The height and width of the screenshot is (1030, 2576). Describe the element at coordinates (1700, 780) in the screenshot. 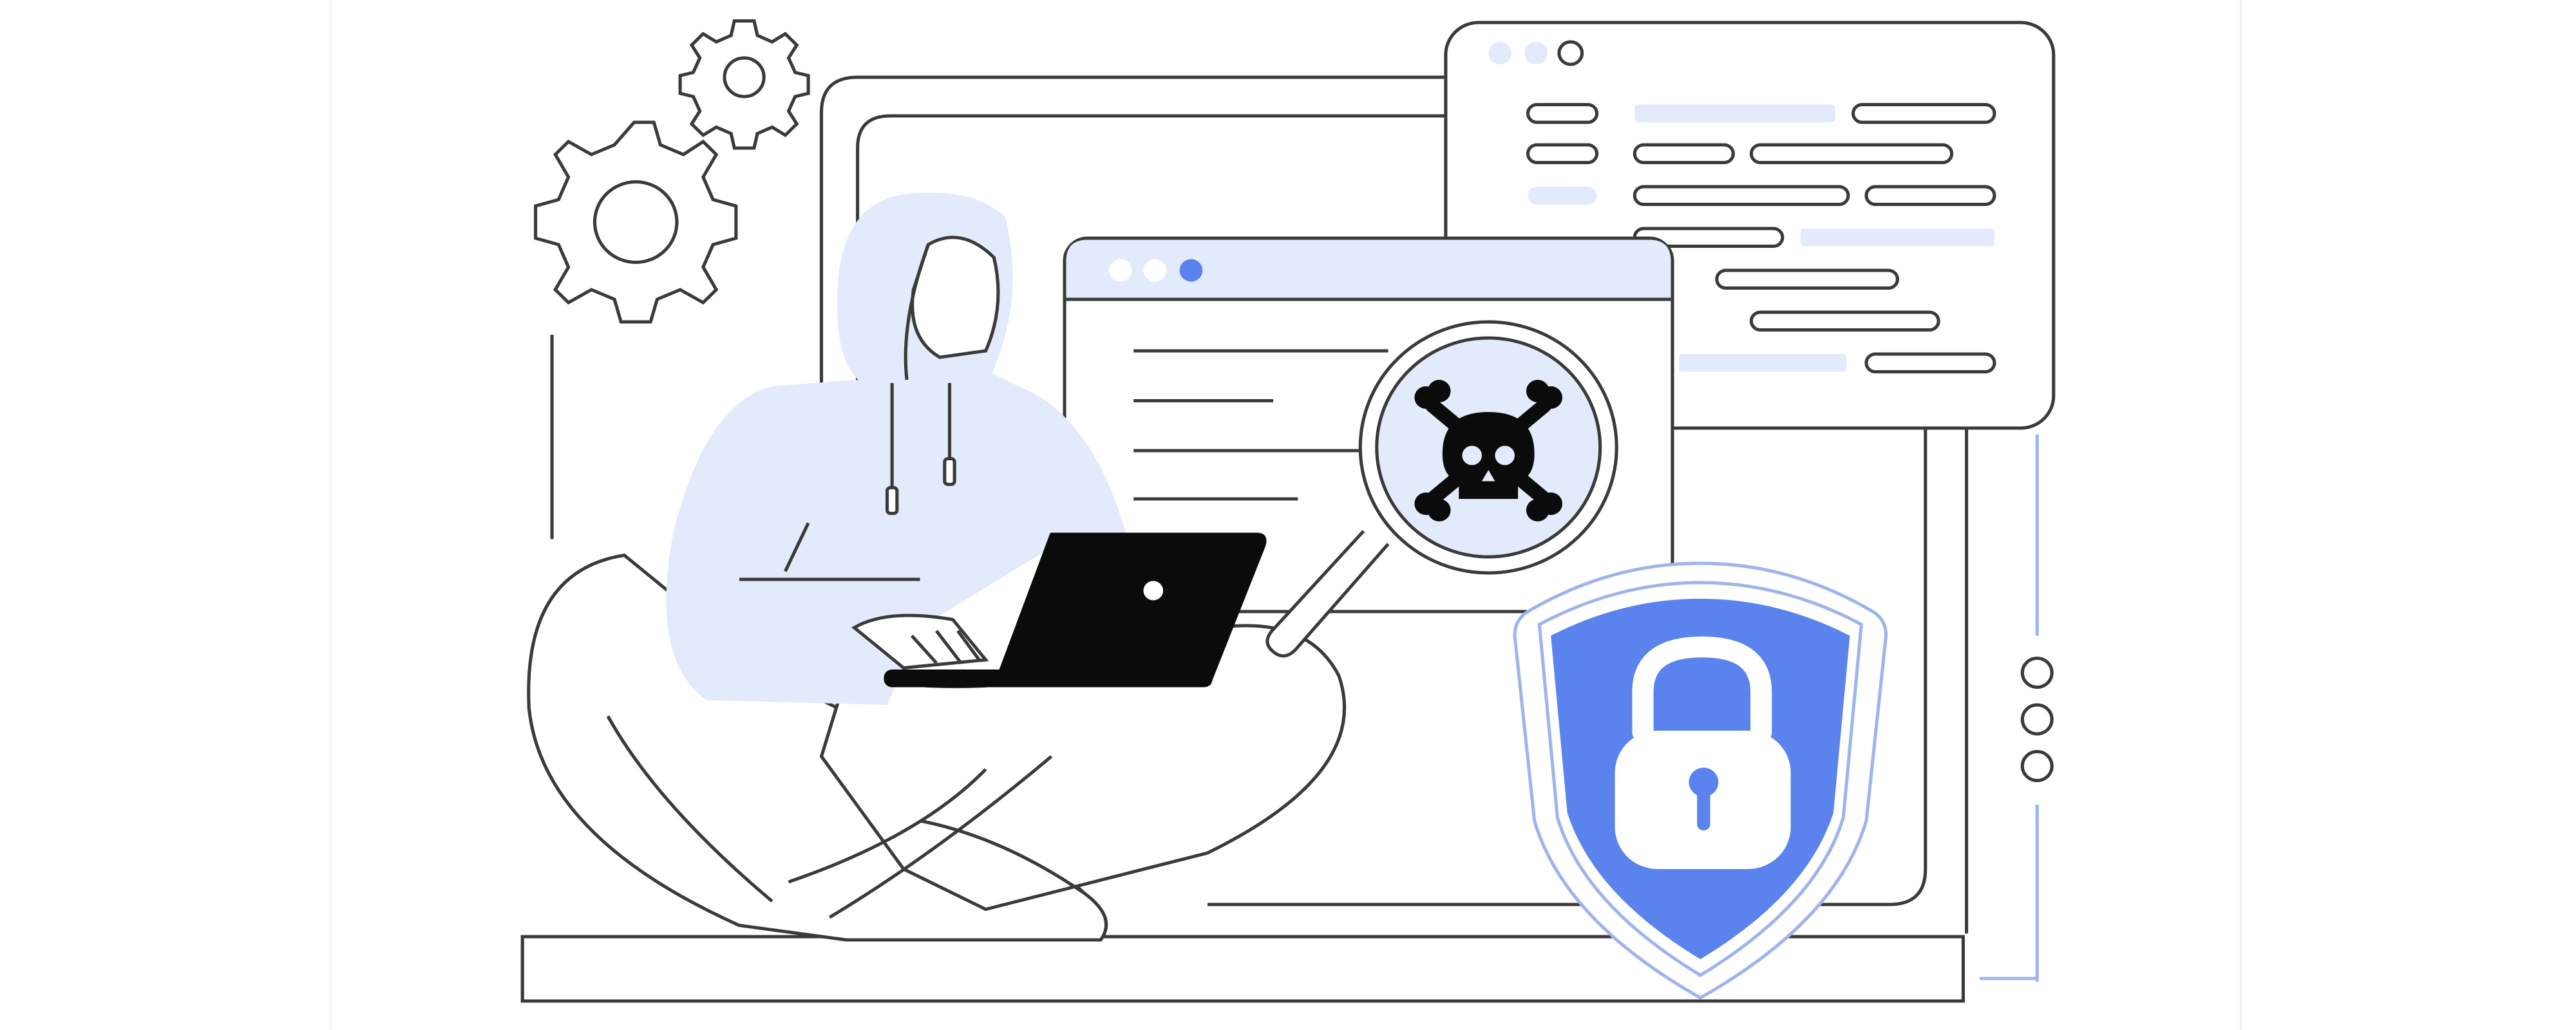

I see `shield-lock-icon` at that location.